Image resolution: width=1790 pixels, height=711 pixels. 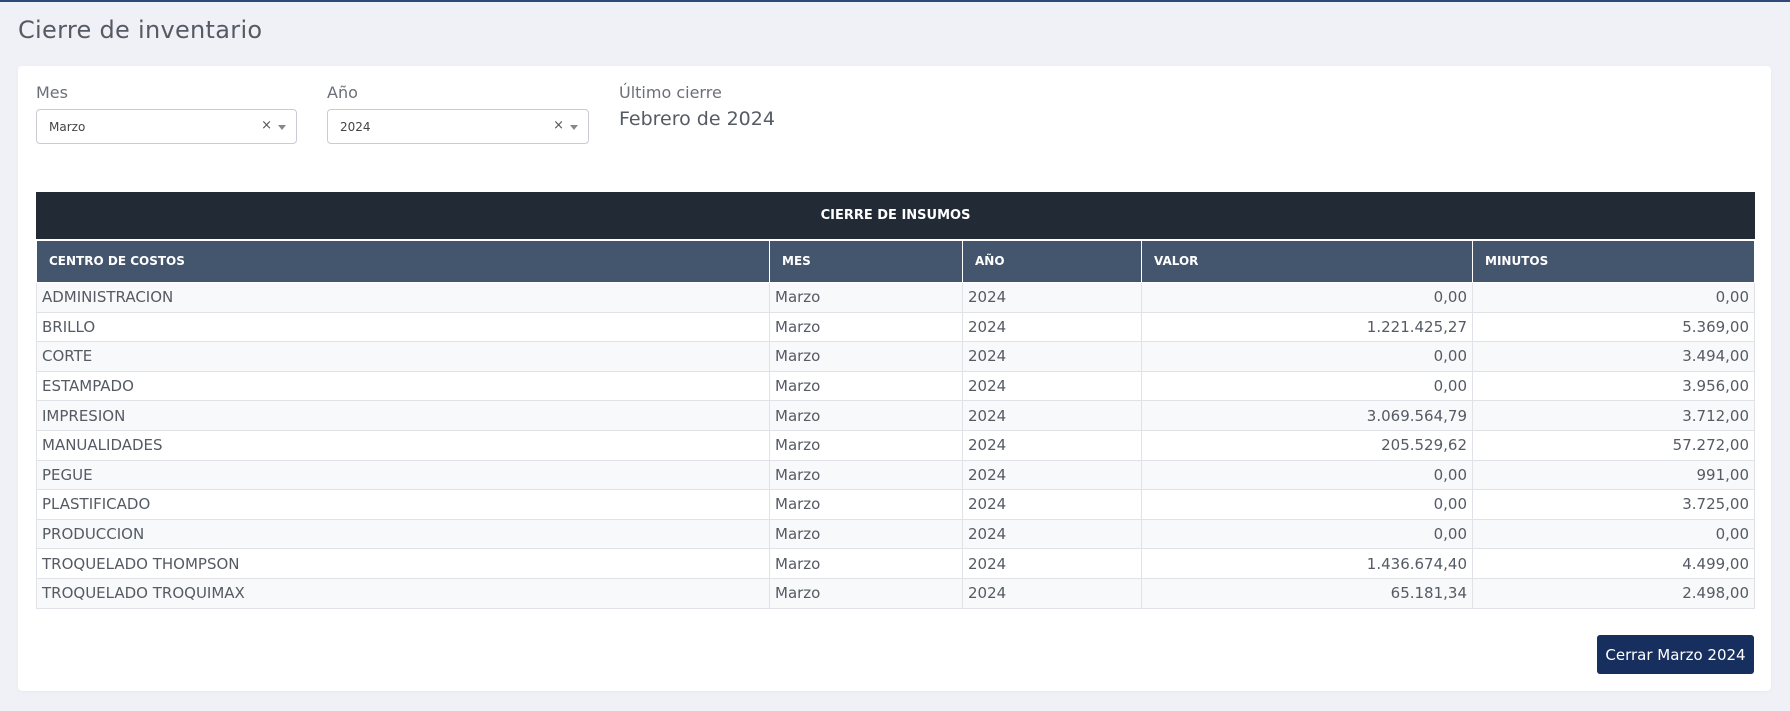 What do you see at coordinates (1613, 260) in the screenshot?
I see `column-header-minutos: MINUTOS` at bounding box center [1613, 260].